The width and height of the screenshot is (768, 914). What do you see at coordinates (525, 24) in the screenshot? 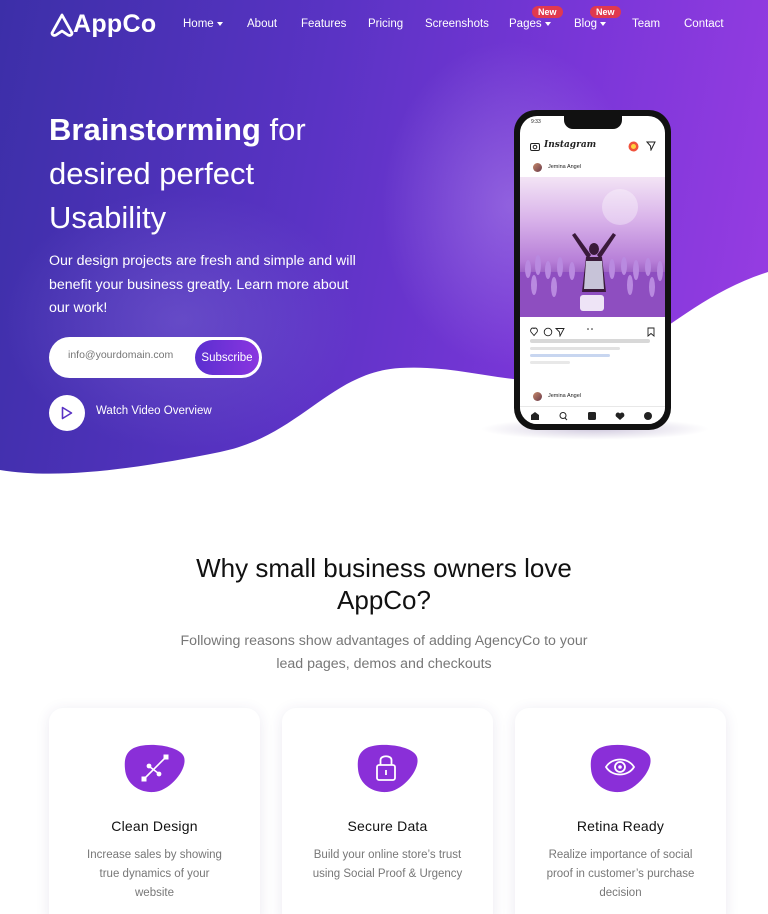
I see `nav-pages-label: Pages` at bounding box center [525, 24].